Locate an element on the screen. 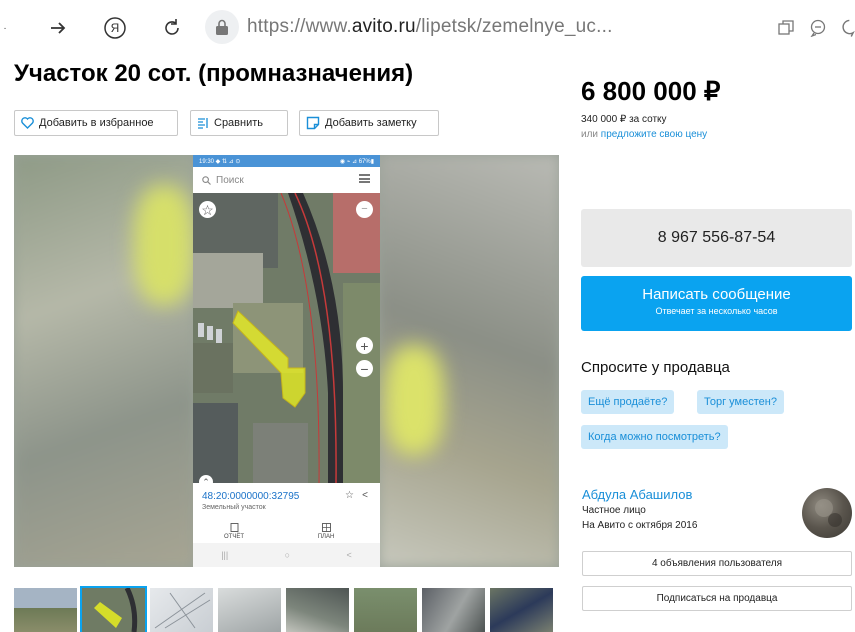 Image resolution: width=855 pixels, height=632 pixels. search-icon is located at coordinates (206, 180).